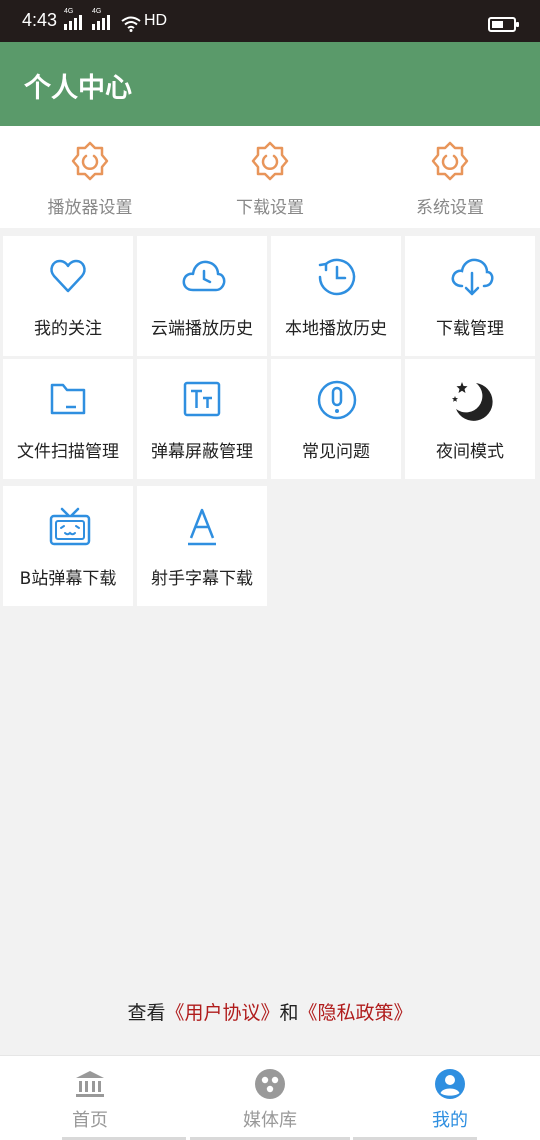  I want to click on cloud-clock-icon, so click(204, 276).